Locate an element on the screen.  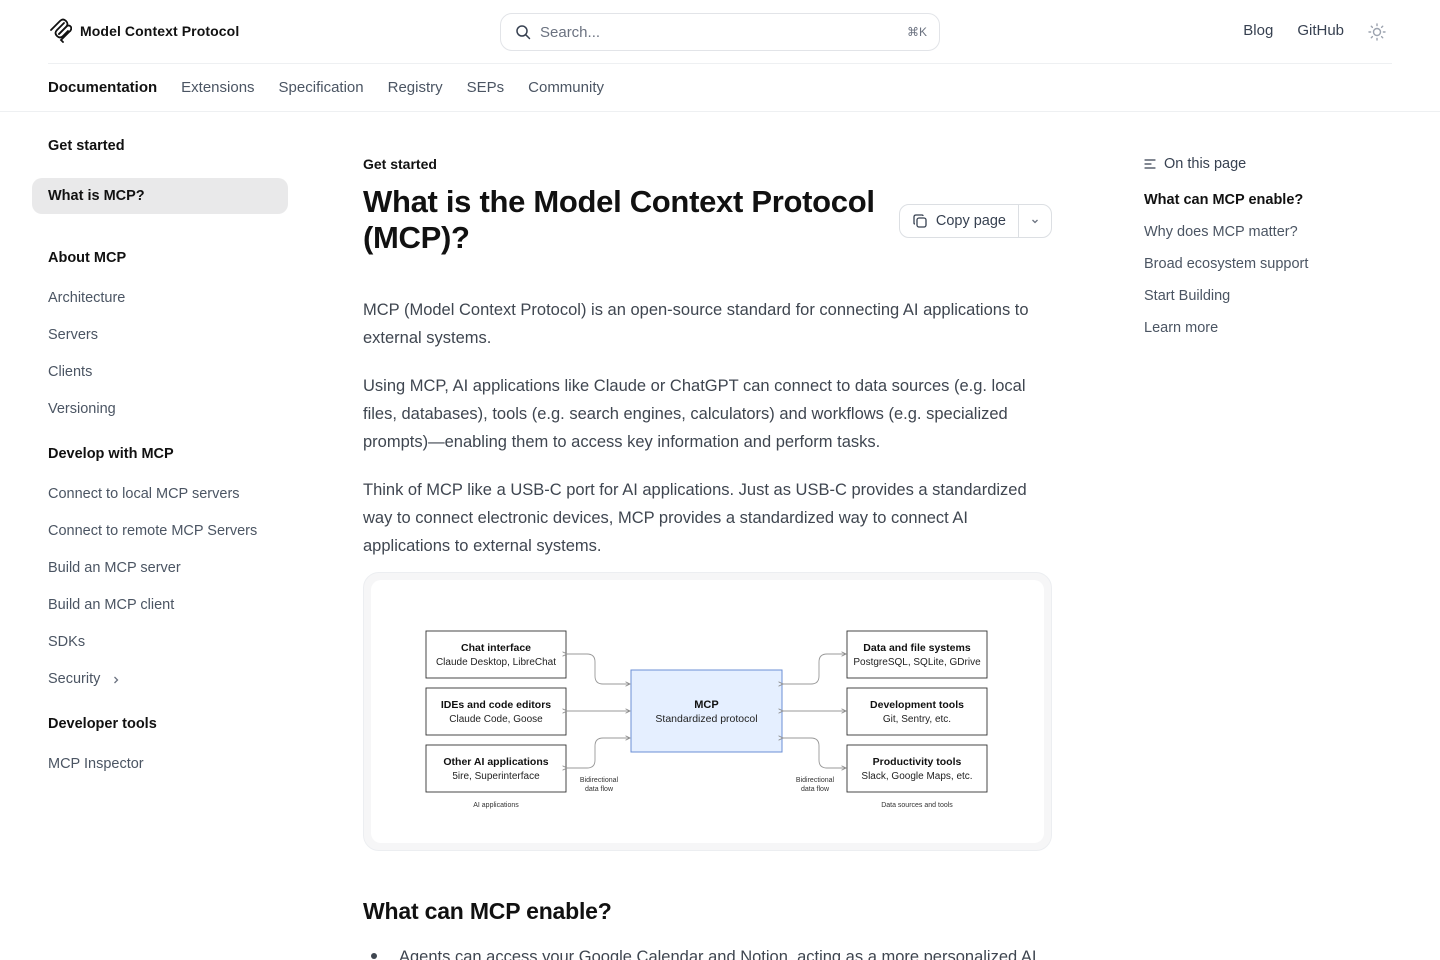
github-link: GitHub is located at coordinates (1320, 30).